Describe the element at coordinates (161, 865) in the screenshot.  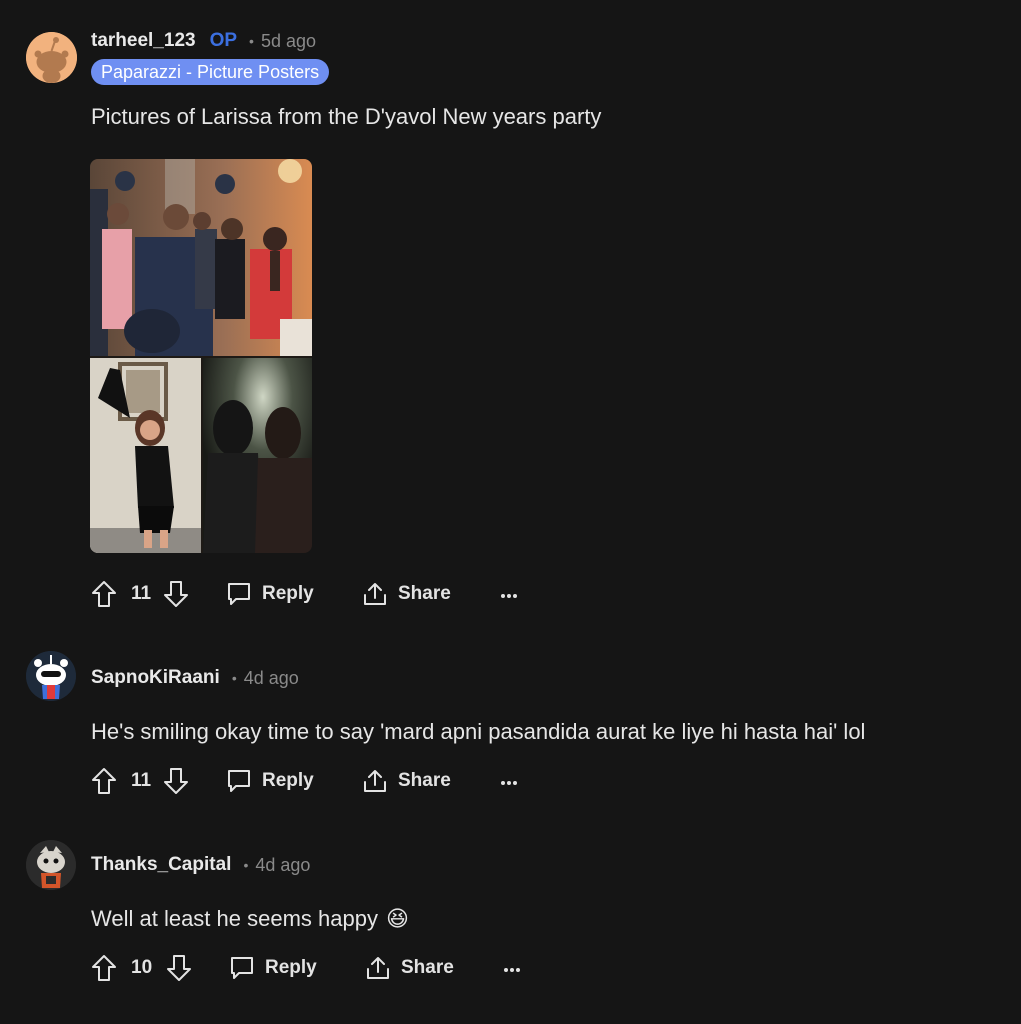
I see `username: Thanks_Capital` at that location.